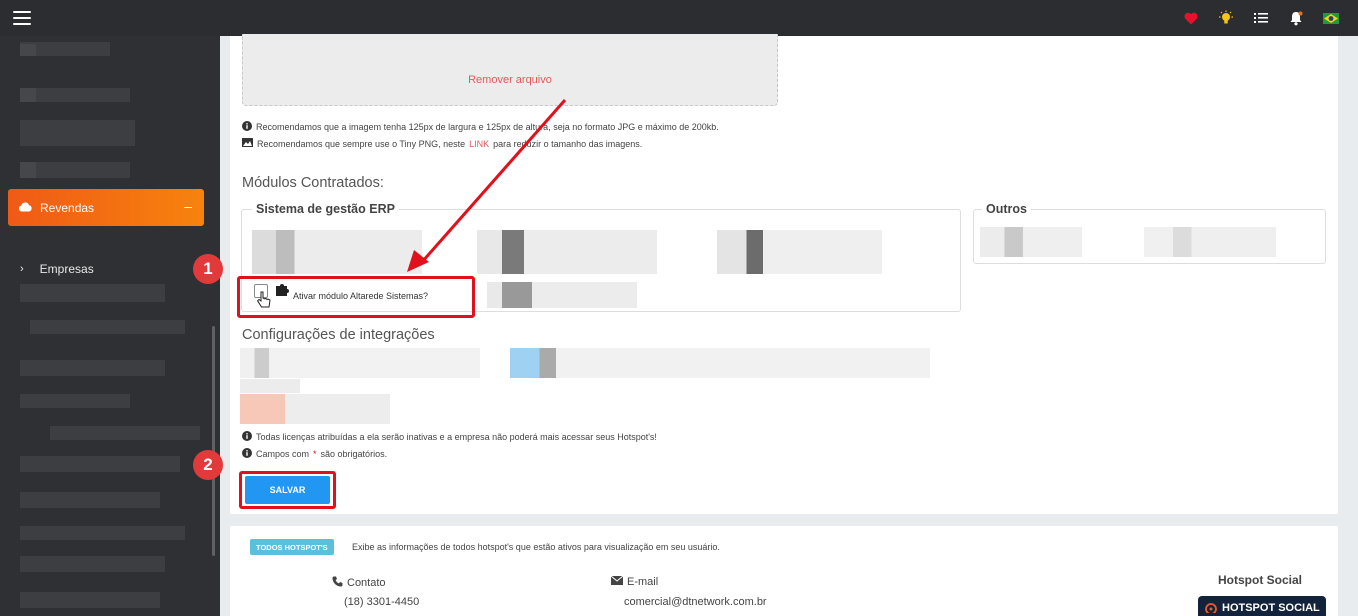  Describe the element at coordinates (487, 185) in the screenshot. I see `annotation-arrow` at that location.